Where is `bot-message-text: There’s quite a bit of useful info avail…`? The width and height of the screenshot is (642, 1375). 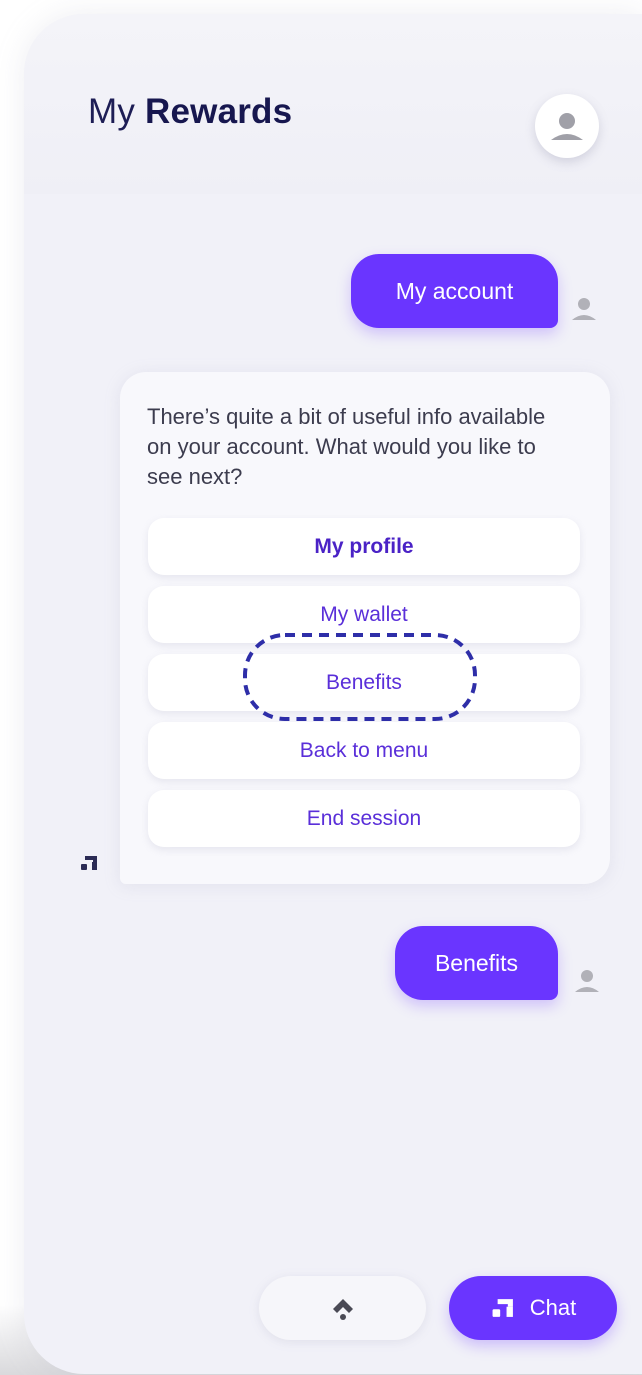 bot-message-text: There’s quite a bit of useful info avail… is located at coordinates (346, 446).